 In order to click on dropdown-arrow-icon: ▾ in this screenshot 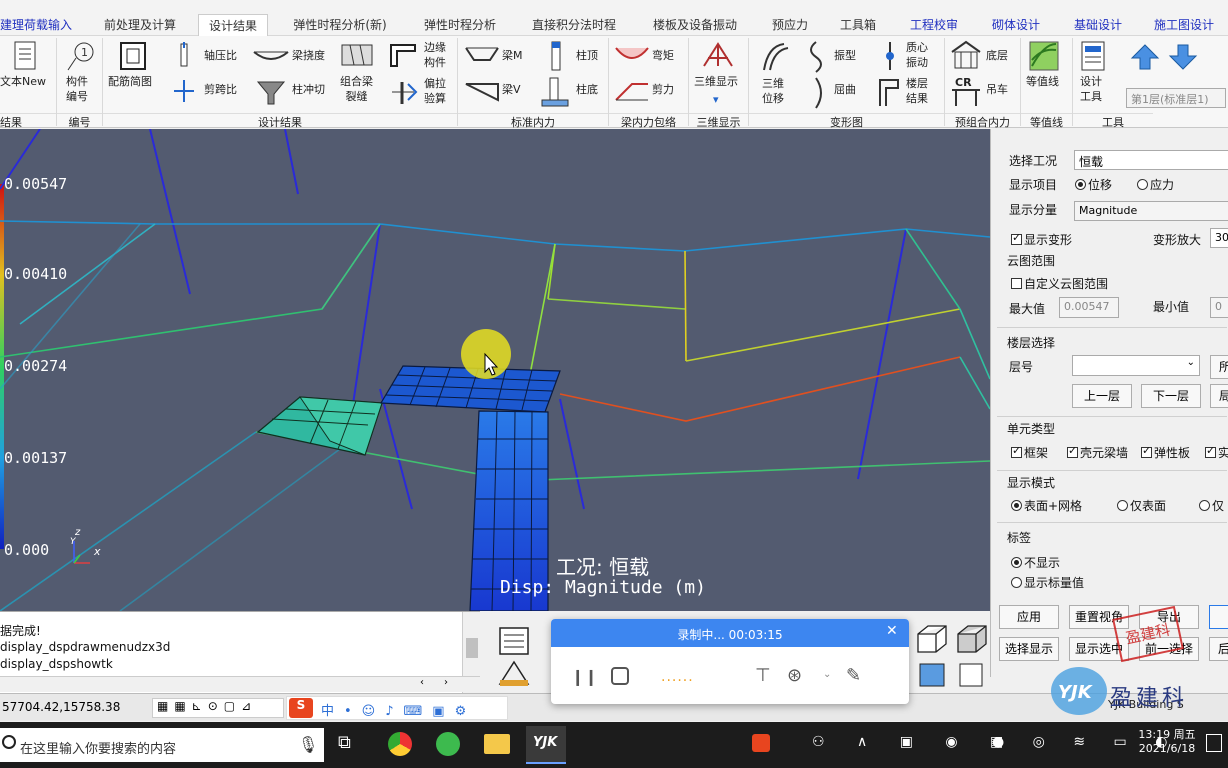, I will do `click(716, 99)`.